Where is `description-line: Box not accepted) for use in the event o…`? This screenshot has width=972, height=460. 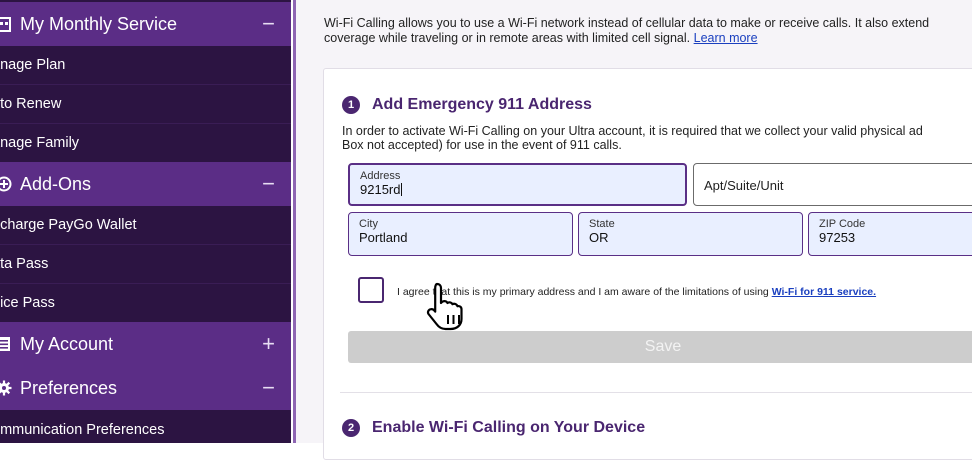 description-line: Box not accepted) for use in the event o… is located at coordinates (482, 145).